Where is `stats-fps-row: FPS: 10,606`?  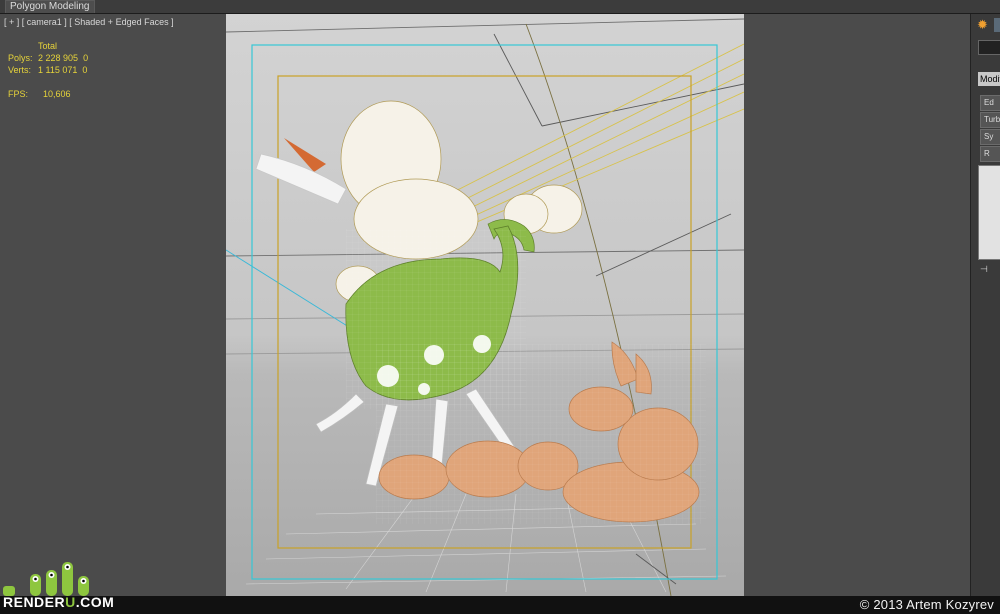
stats-fps-row: FPS: 10,606 is located at coordinates (48, 94).